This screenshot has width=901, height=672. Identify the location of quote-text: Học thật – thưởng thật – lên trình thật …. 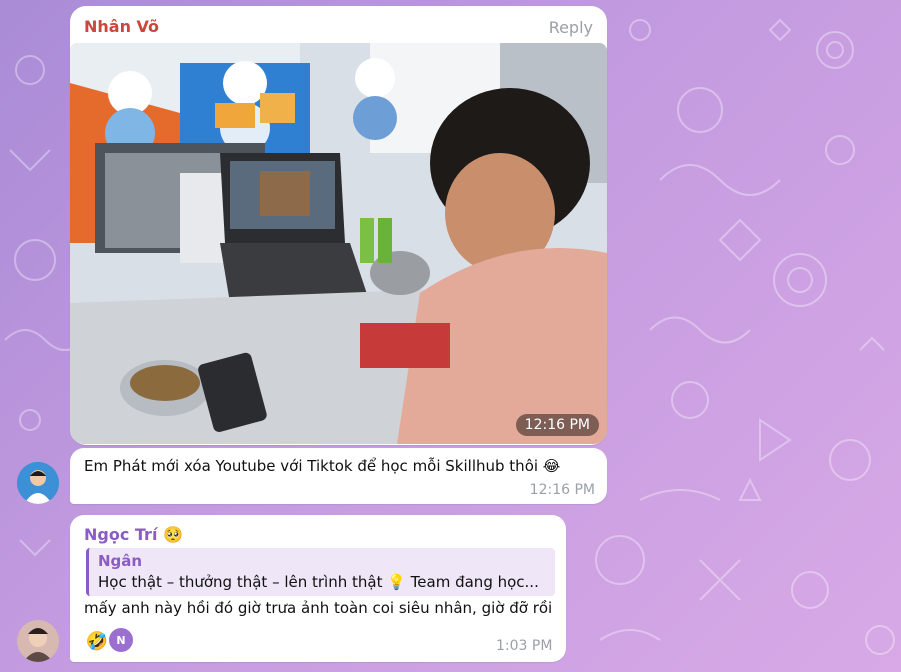
(318, 582).